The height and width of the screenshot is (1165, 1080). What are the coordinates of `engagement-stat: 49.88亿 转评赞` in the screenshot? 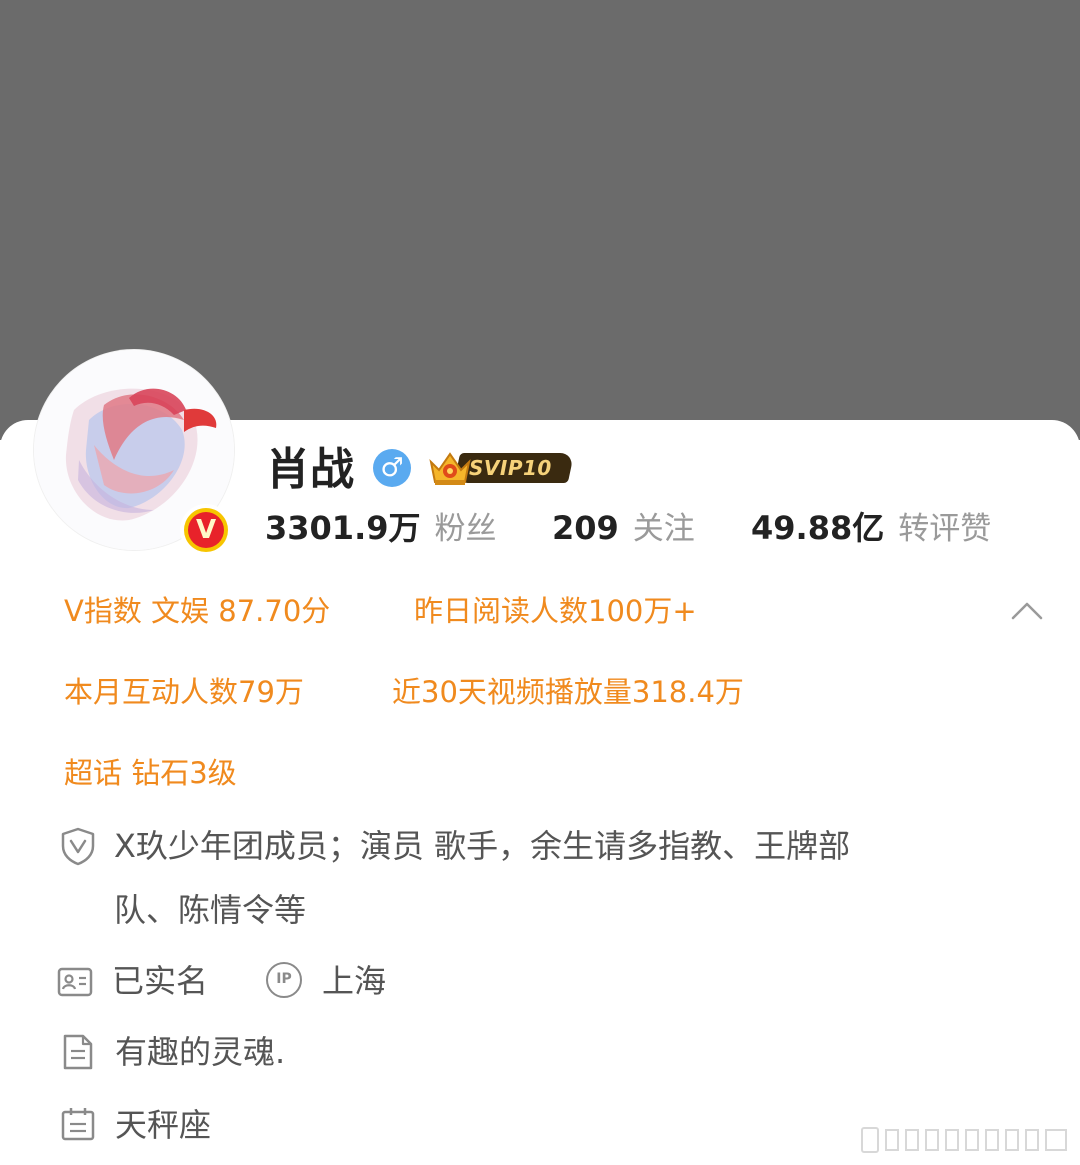 It's located at (871, 528).